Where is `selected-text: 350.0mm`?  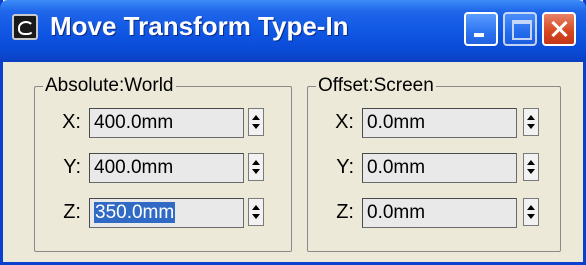 selected-text: 350.0mm is located at coordinates (135, 212).